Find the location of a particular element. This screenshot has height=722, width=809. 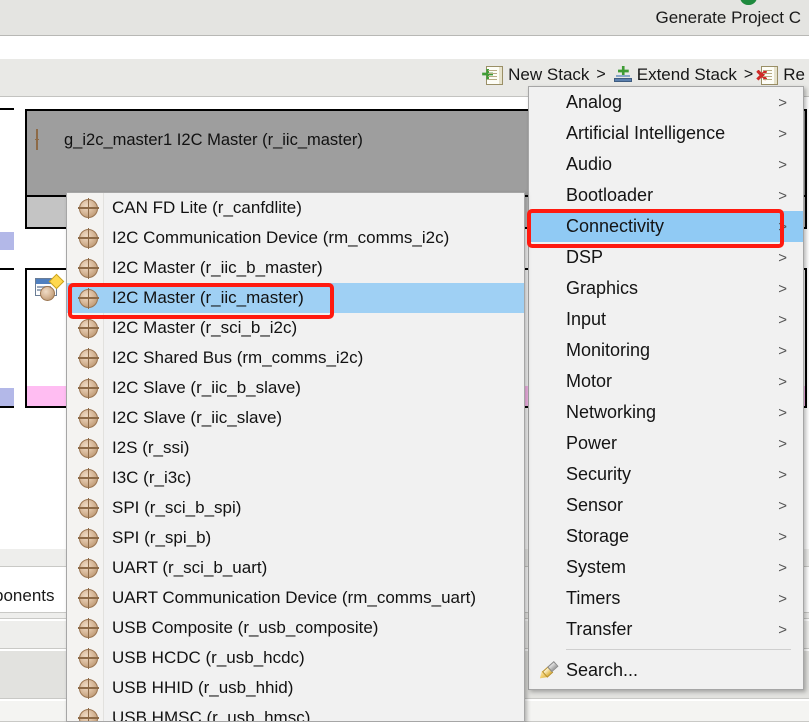

stack-left-tab-lower is located at coordinates (7, 338).